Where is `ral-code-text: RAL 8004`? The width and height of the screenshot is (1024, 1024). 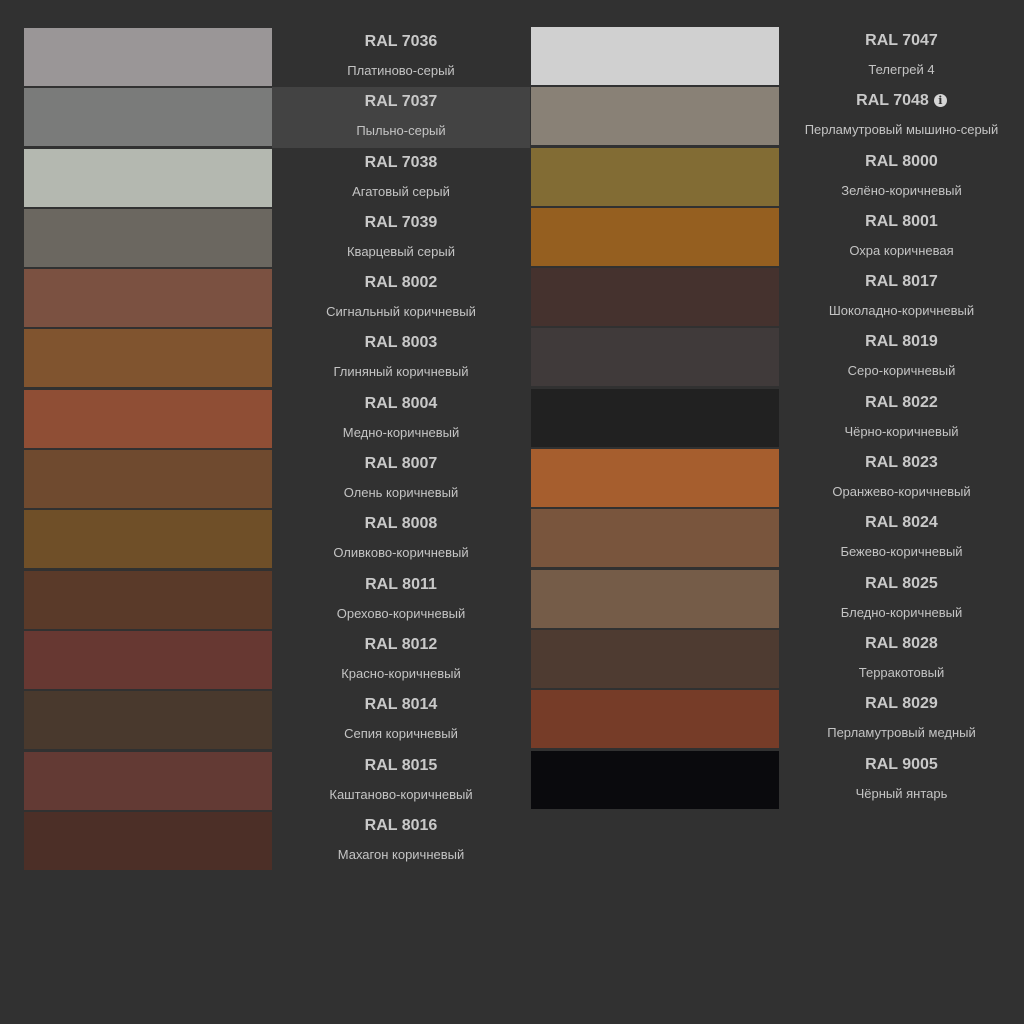 ral-code-text: RAL 8004 is located at coordinates (401, 403).